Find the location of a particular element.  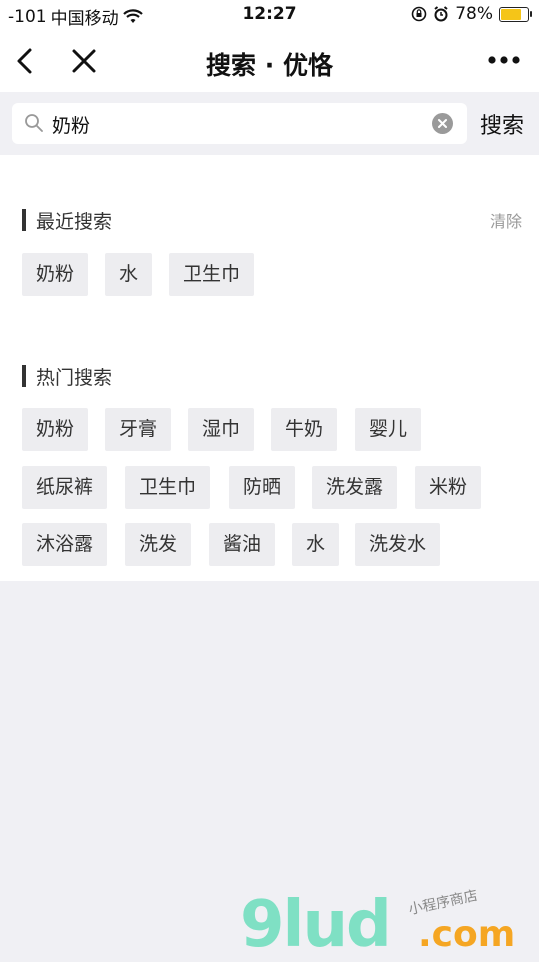

hot-tag: 奶粉 is located at coordinates (55, 429).